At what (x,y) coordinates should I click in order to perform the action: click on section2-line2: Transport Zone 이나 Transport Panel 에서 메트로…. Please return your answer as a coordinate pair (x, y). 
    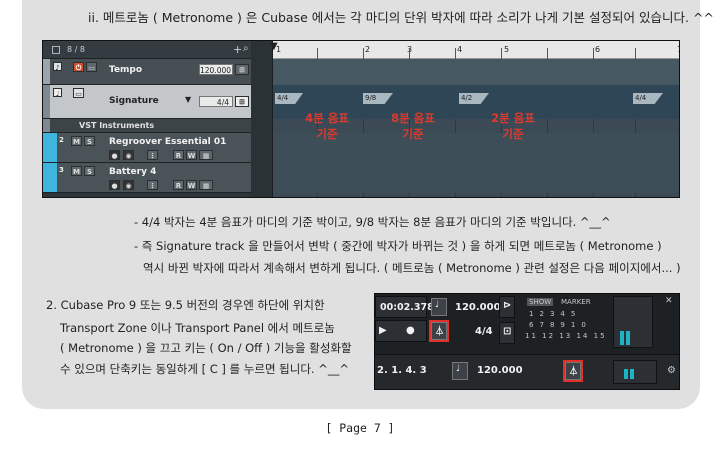
    Looking at the image, I should click on (197, 328).